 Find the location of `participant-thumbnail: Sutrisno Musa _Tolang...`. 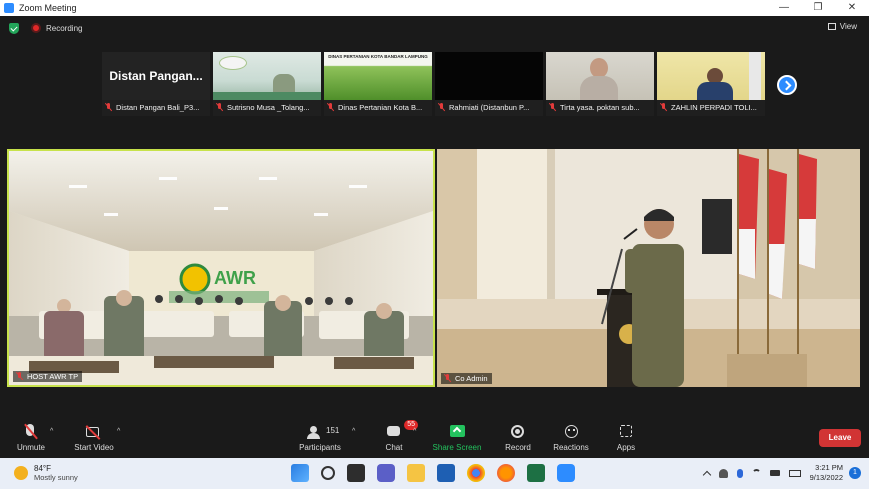

participant-thumbnail: Sutrisno Musa _Tolang... is located at coordinates (267, 84).